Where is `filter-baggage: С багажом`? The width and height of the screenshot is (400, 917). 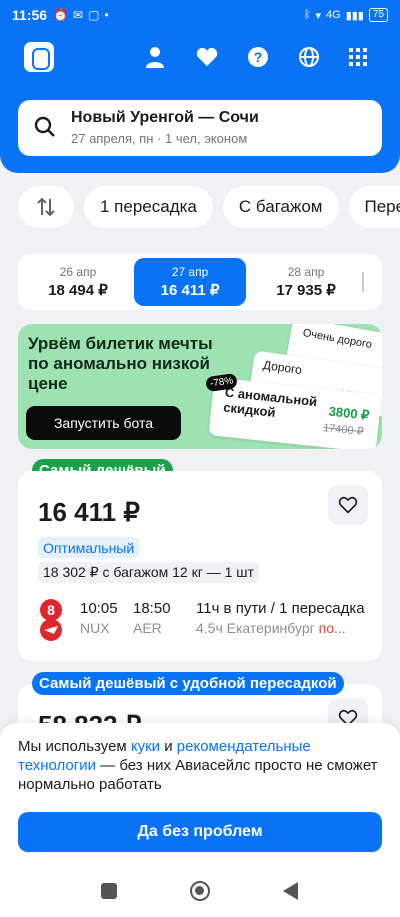
filter-baggage: С багажом is located at coordinates (280, 207).